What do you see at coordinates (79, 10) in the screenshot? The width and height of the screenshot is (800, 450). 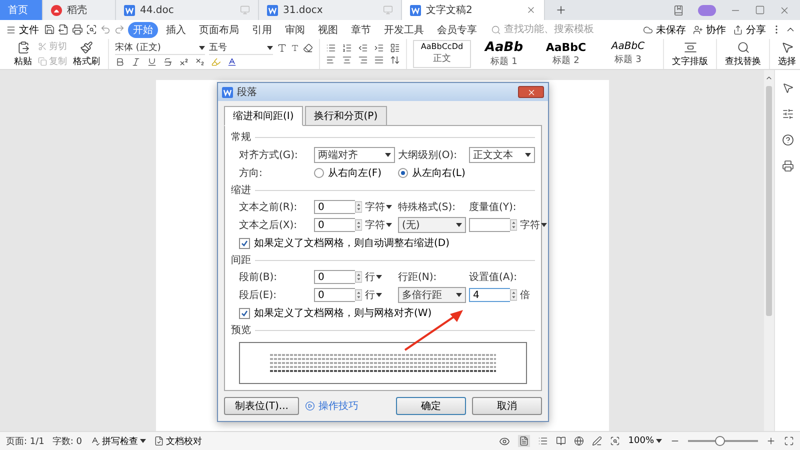 I see `document-tab: 稻壳` at bounding box center [79, 10].